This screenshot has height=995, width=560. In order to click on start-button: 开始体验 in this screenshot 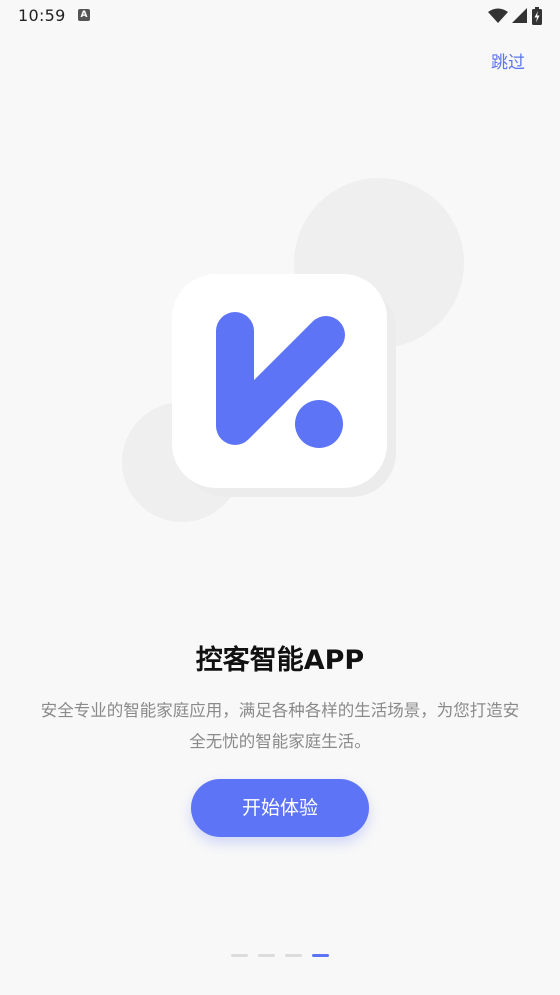, I will do `click(280, 808)`.